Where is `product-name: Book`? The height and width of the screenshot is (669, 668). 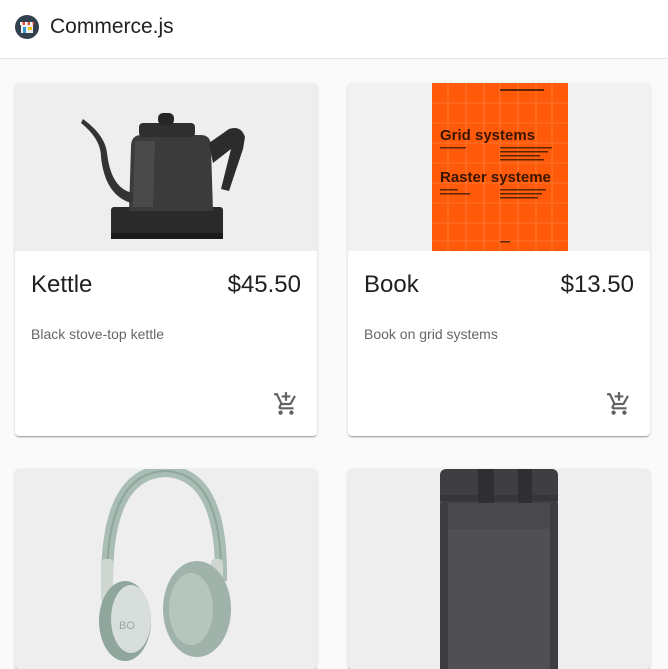
product-name: Book is located at coordinates (391, 284).